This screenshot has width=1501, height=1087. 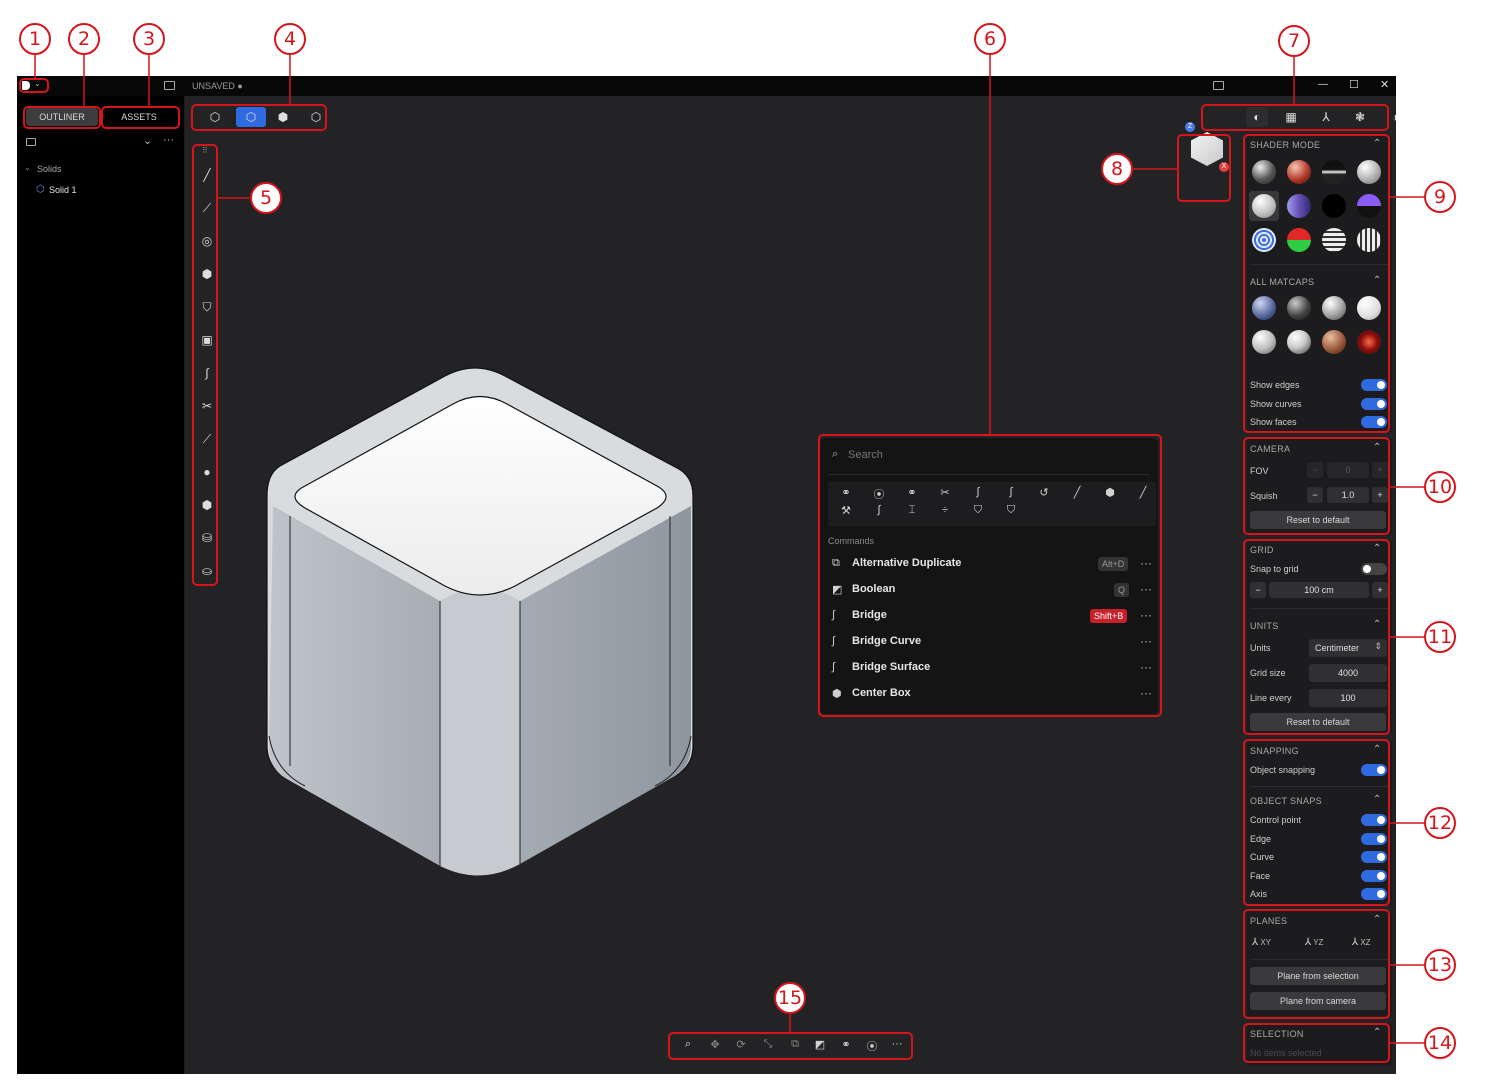 What do you see at coordinates (1143, 494) in the screenshot?
I see `quick-curve-icon: ╱` at bounding box center [1143, 494].